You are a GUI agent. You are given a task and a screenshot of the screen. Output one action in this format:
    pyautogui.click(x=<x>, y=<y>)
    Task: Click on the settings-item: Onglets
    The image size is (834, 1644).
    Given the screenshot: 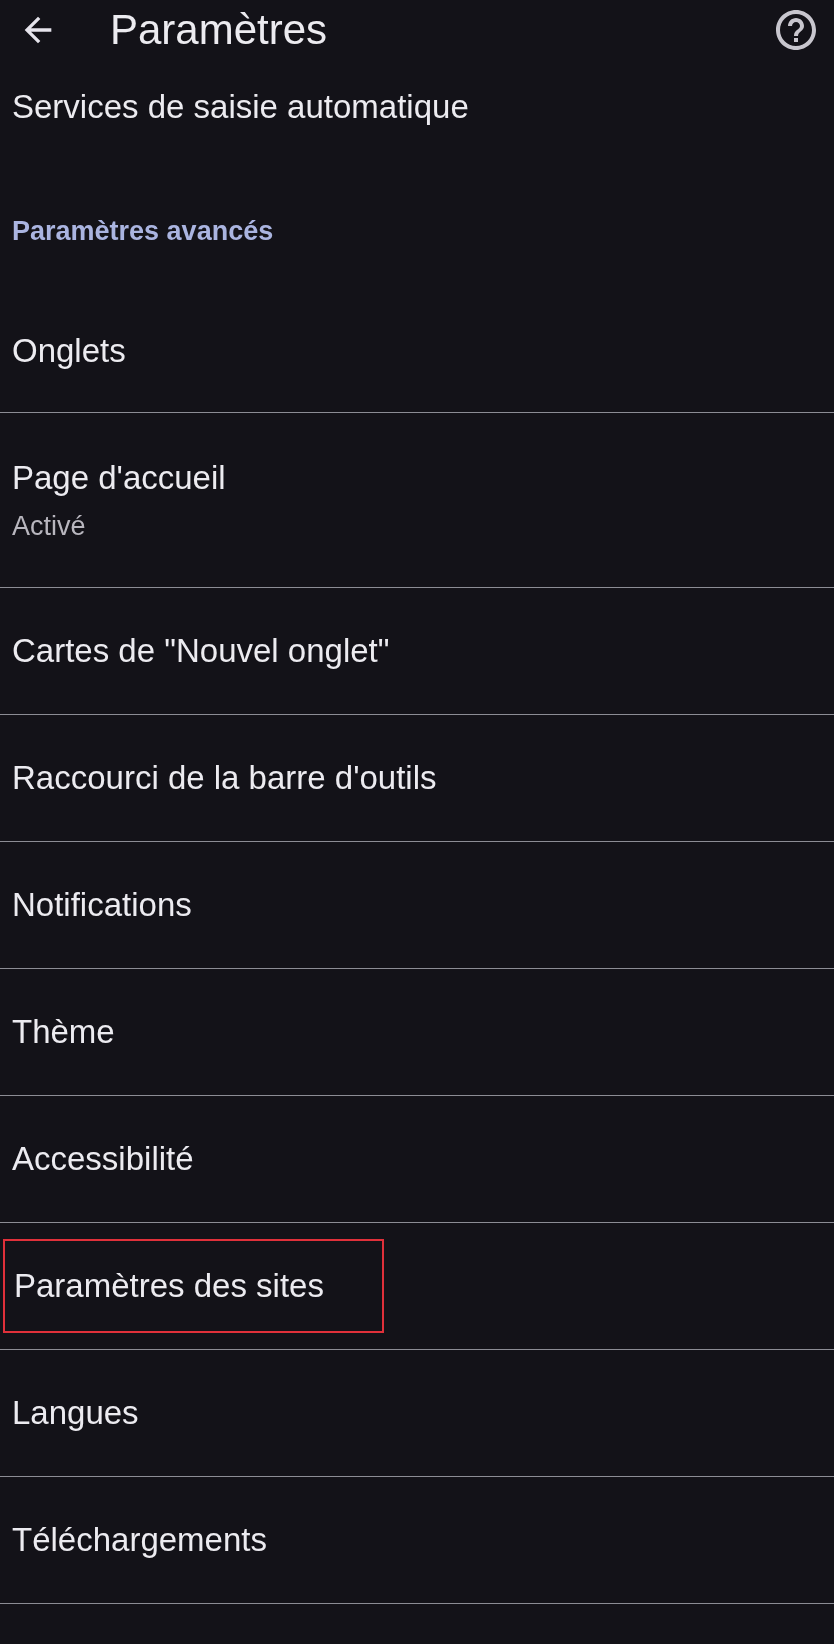 What is the action you would take?
    pyautogui.click(x=63, y=351)
    